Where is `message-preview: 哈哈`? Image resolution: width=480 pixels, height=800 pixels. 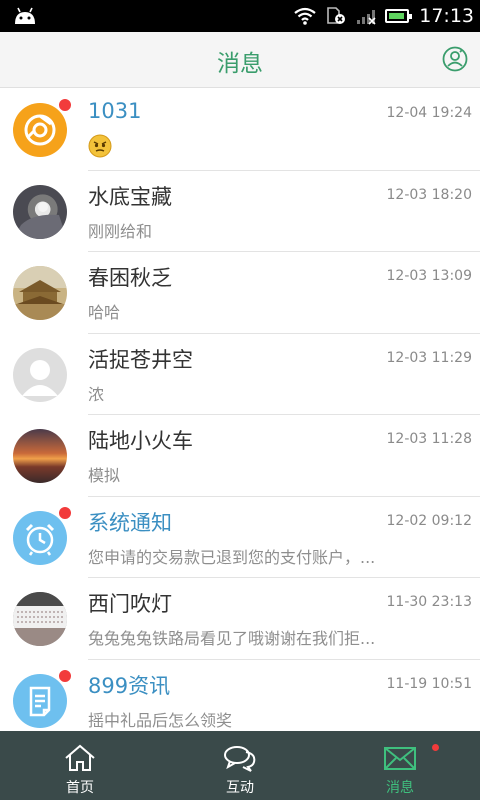
message-preview: 哈哈 is located at coordinates (104, 312).